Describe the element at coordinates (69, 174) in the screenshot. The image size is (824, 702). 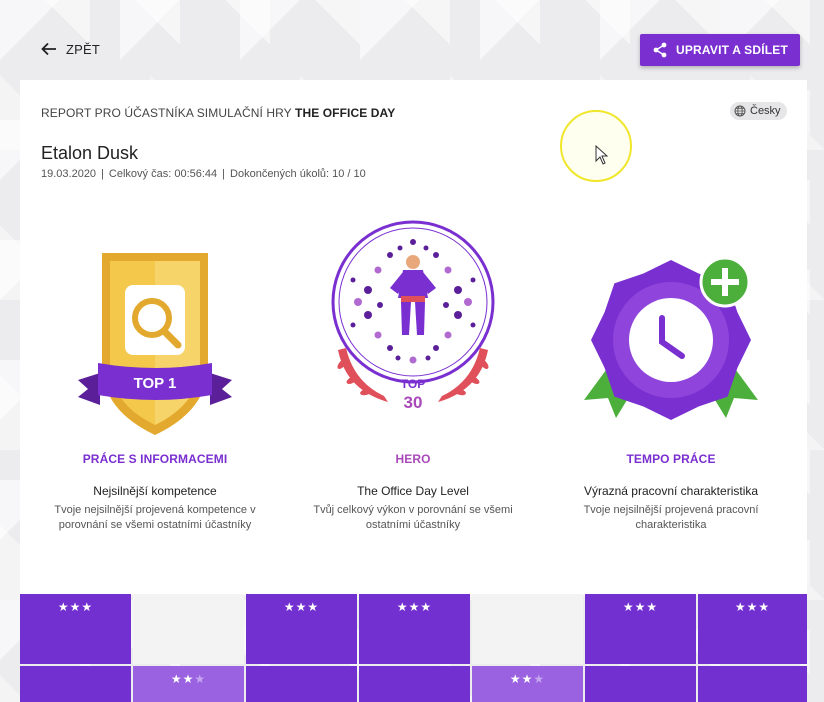
I see `report-date: 19.03.2020` at that location.